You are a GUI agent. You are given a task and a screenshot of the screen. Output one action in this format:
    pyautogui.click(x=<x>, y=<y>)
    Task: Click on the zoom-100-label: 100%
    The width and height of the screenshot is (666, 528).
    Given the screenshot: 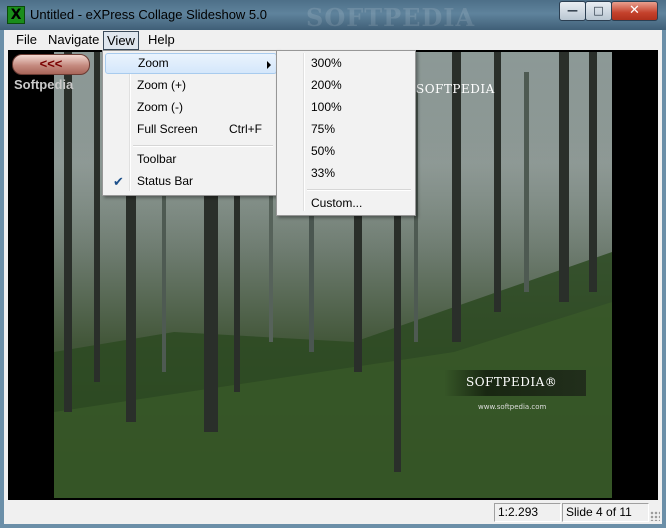 What is the action you would take?
    pyautogui.click(x=326, y=107)
    